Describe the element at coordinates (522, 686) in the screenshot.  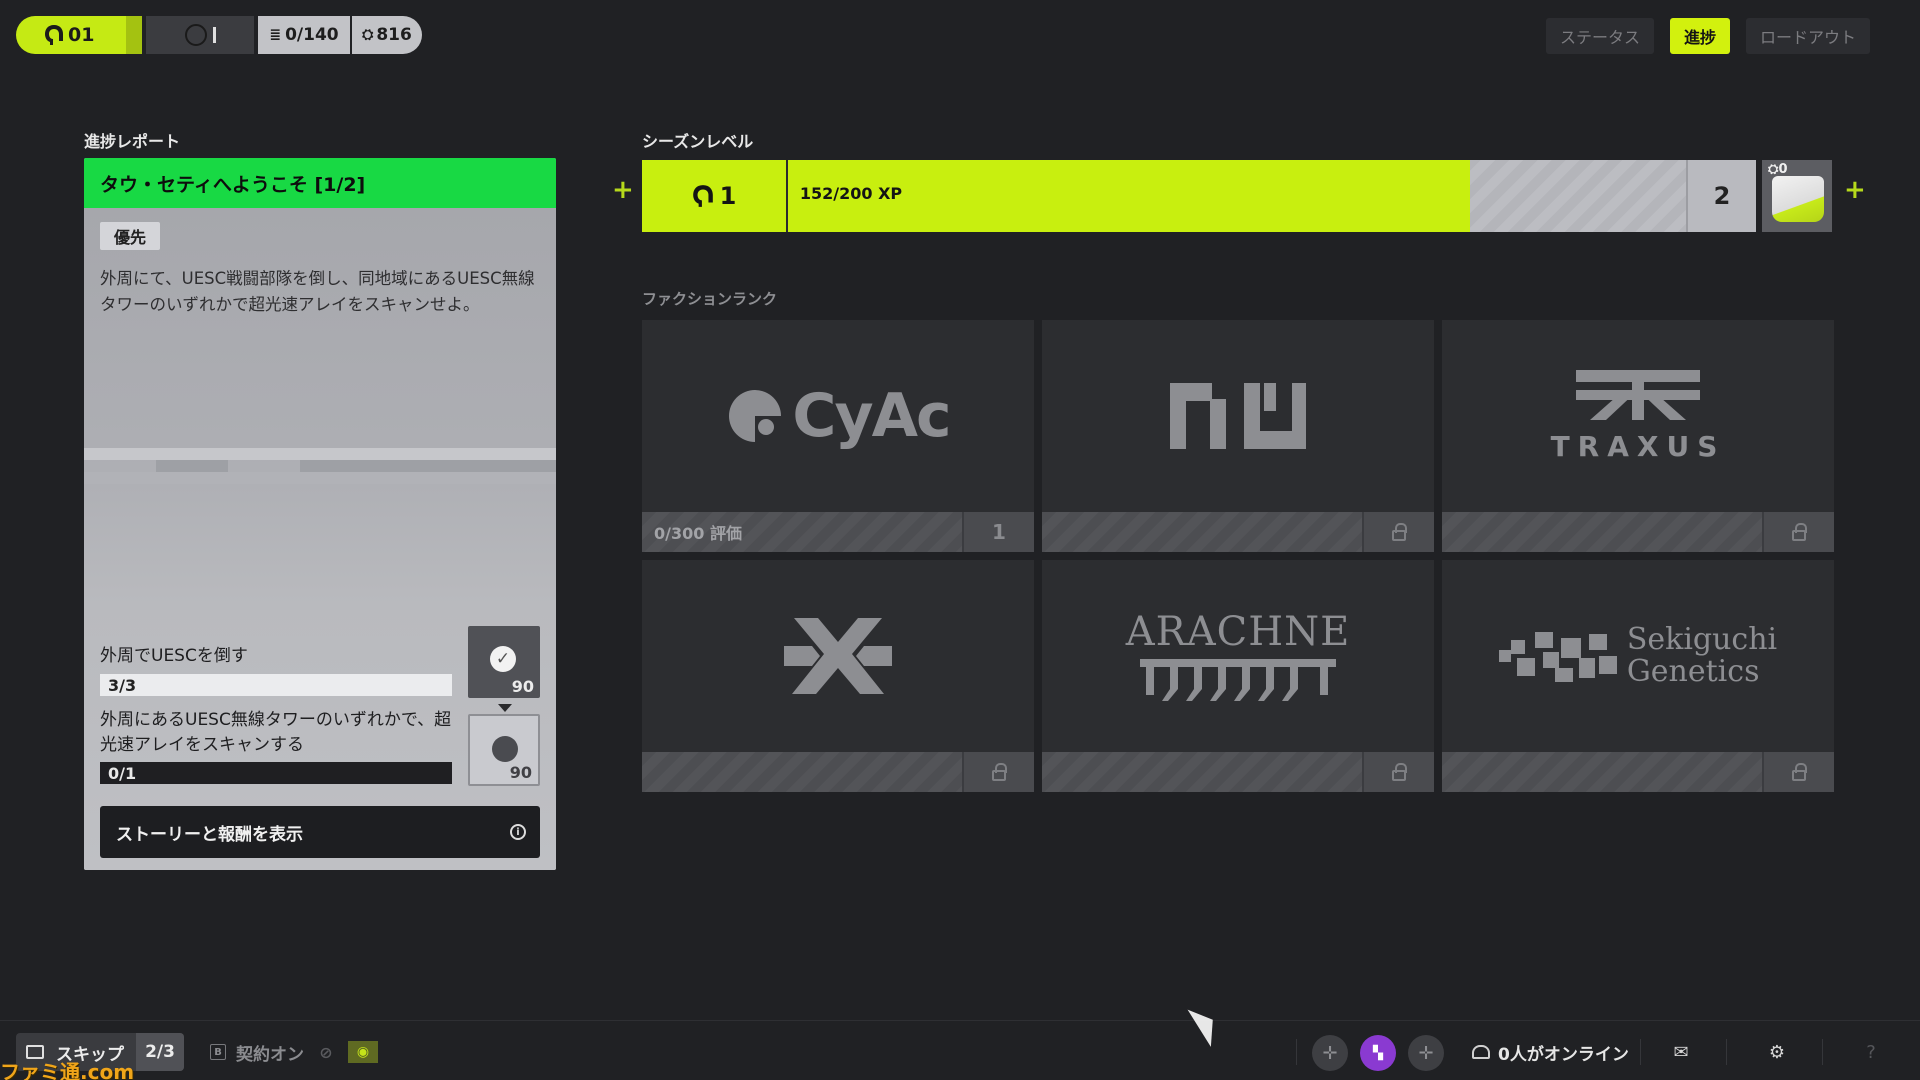
I see `objective-1-reward-value: 90` at that location.